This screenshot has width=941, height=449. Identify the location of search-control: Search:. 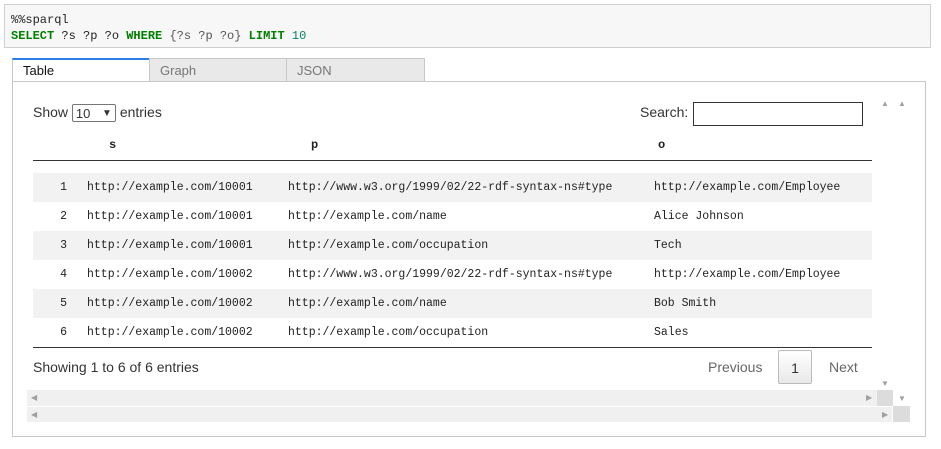
(751, 114).